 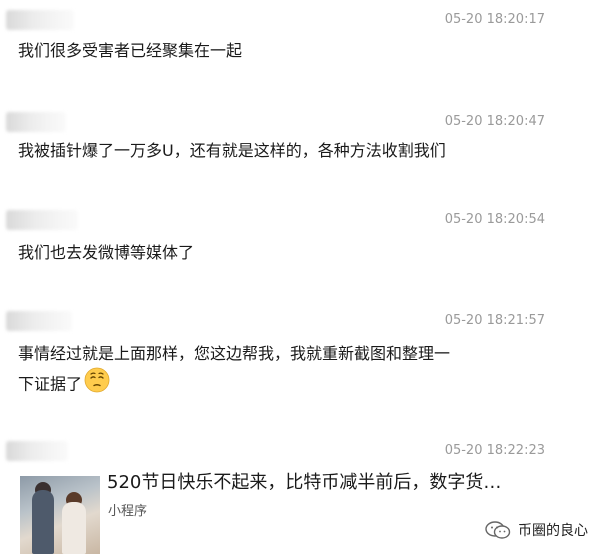 What do you see at coordinates (494, 121) in the screenshot?
I see `message-timestamp: 05-20 18:20:47` at bounding box center [494, 121].